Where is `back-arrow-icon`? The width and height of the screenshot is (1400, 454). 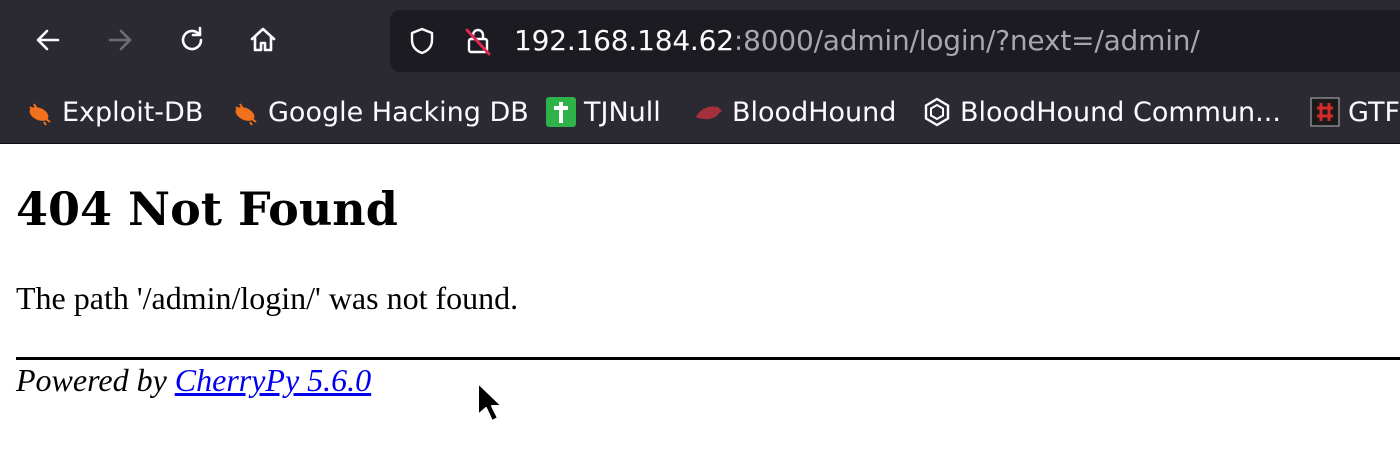 back-arrow-icon is located at coordinates (48, 40).